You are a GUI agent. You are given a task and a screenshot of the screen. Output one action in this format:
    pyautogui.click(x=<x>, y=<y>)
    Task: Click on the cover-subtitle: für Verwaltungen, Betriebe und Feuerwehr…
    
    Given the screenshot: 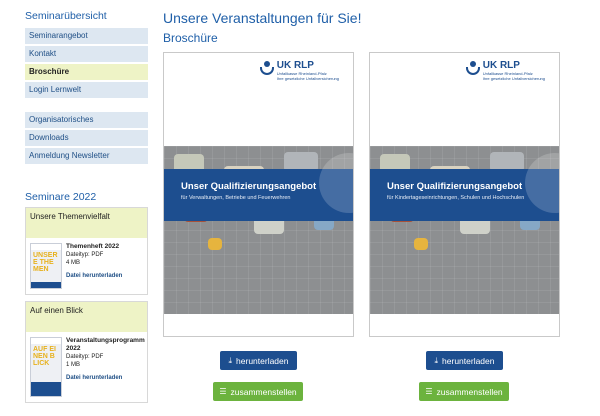 What is the action you would take?
    pyautogui.click(x=236, y=198)
    